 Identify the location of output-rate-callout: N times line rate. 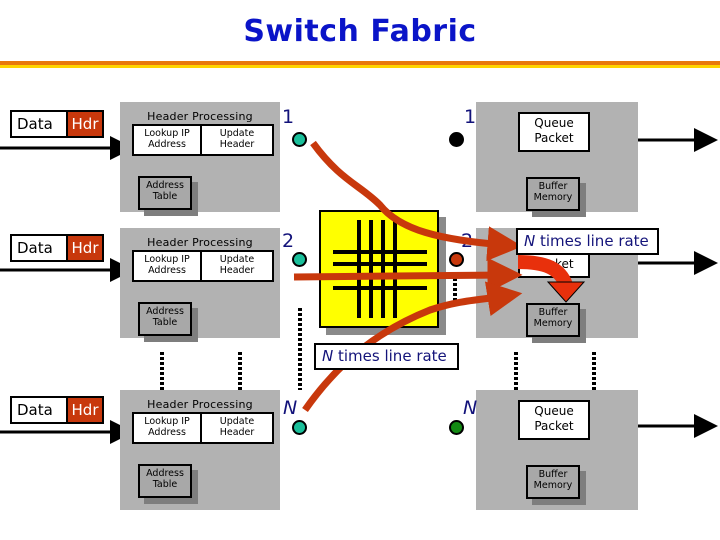
(587, 241).